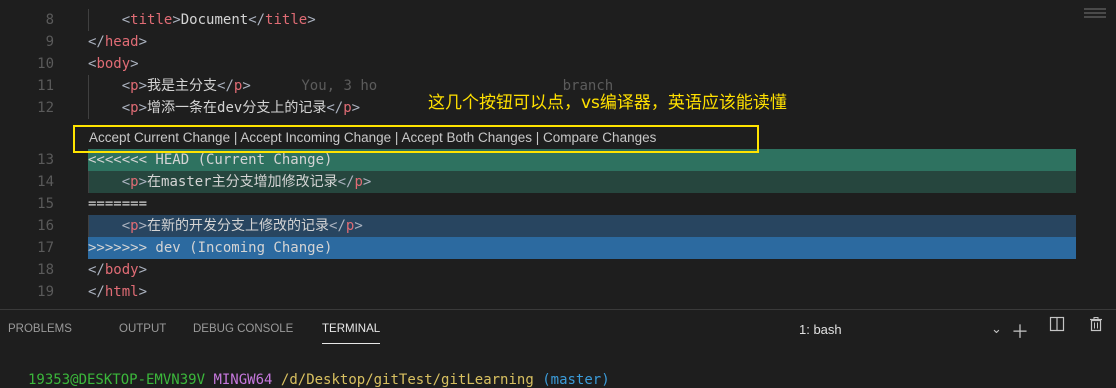 This screenshot has height=388, width=1116. I want to click on chevron-down-icon: ⌄, so click(996, 328).